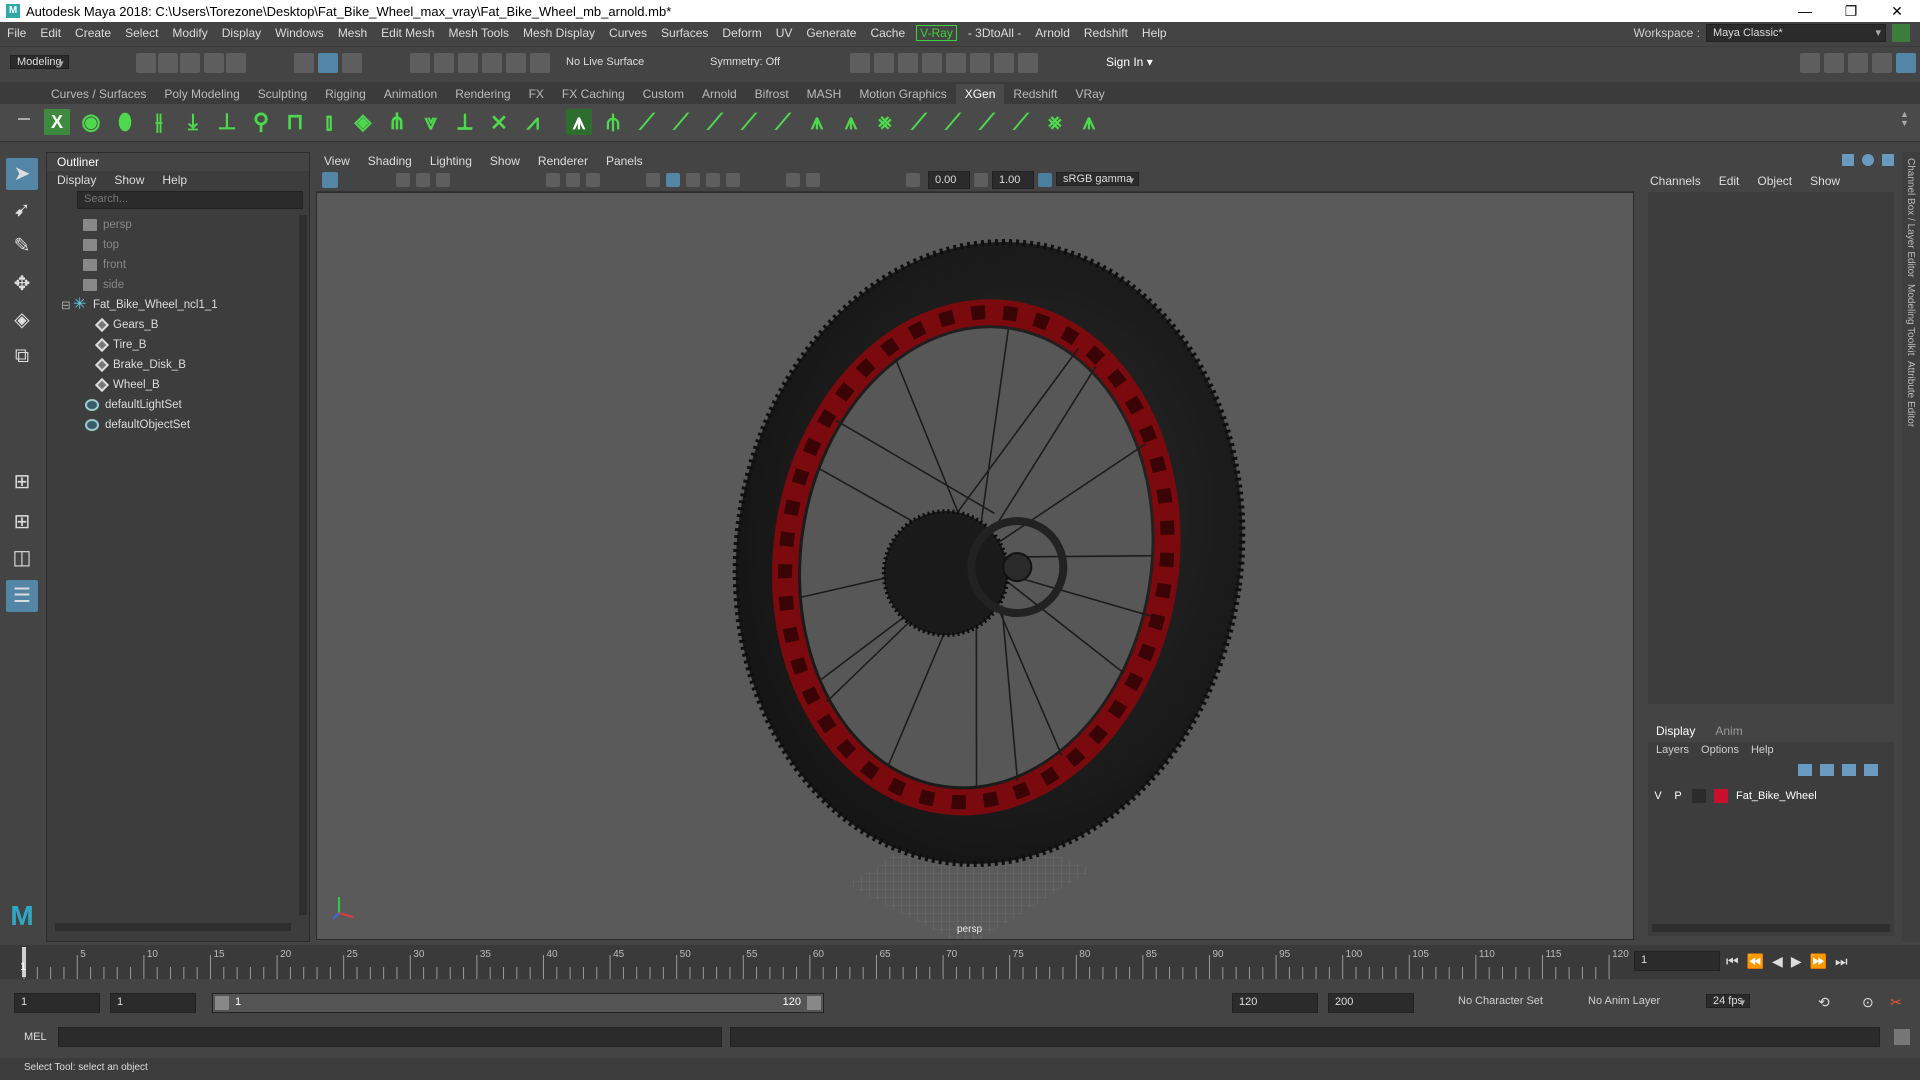 This screenshot has height=1080, width=1920. Describe the element at coordinates (303, 565) in the screenshot. I see `outliner-vertical-scrollbar` at that location.